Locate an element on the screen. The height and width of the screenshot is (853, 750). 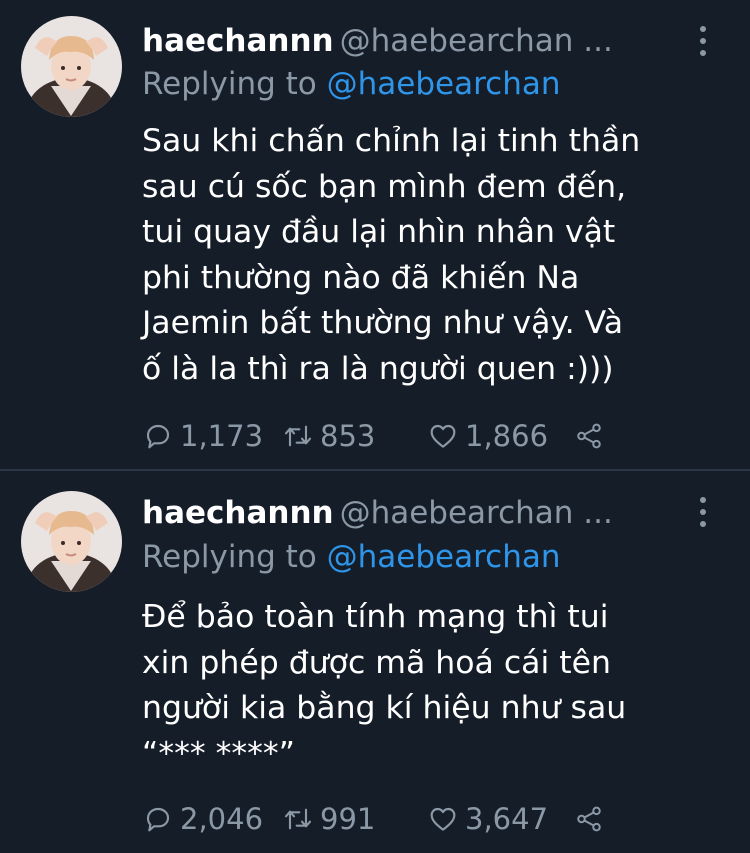
tweet-actions: 2,046 991 3,647 is located at coordinates (382, 819).